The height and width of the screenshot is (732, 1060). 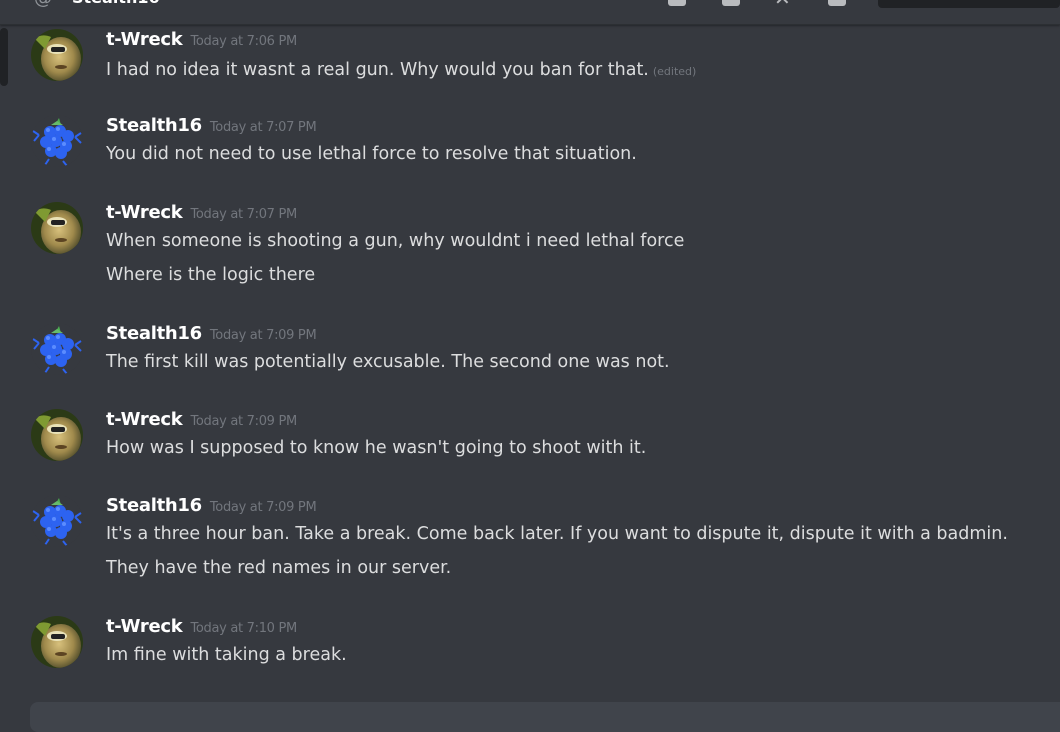 I want to click on message-input, so click(x=545, y=717).